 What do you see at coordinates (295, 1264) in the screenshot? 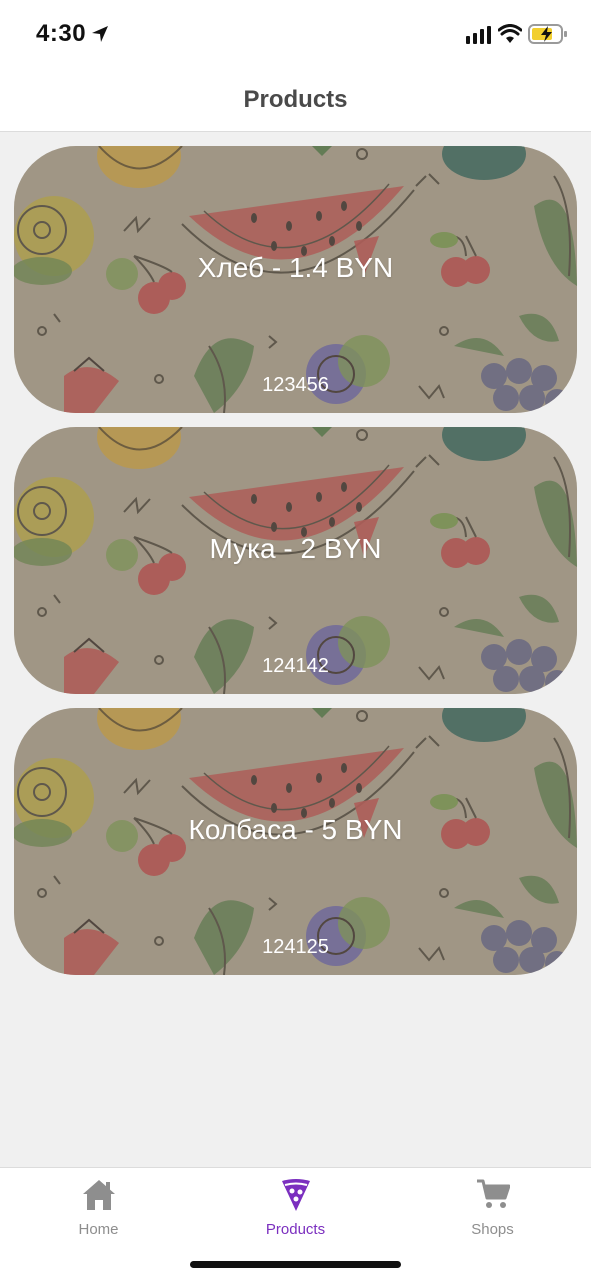
I see `home-indicator` at bounding box center [295, 1264].